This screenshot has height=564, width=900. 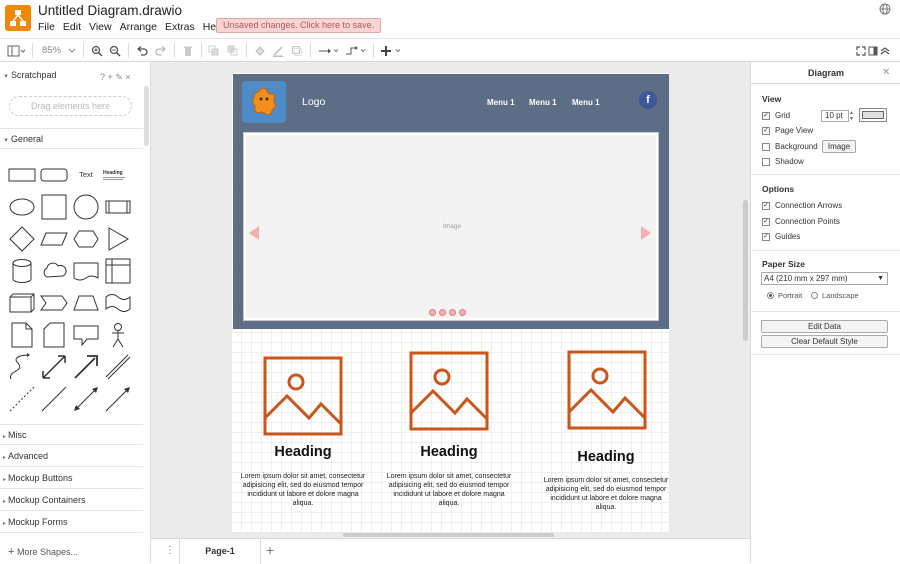 What do you see at coordinates (86, 399) in the screenshot?
I see `bidirectional-connector-shape` at bounding box center [86, 399].